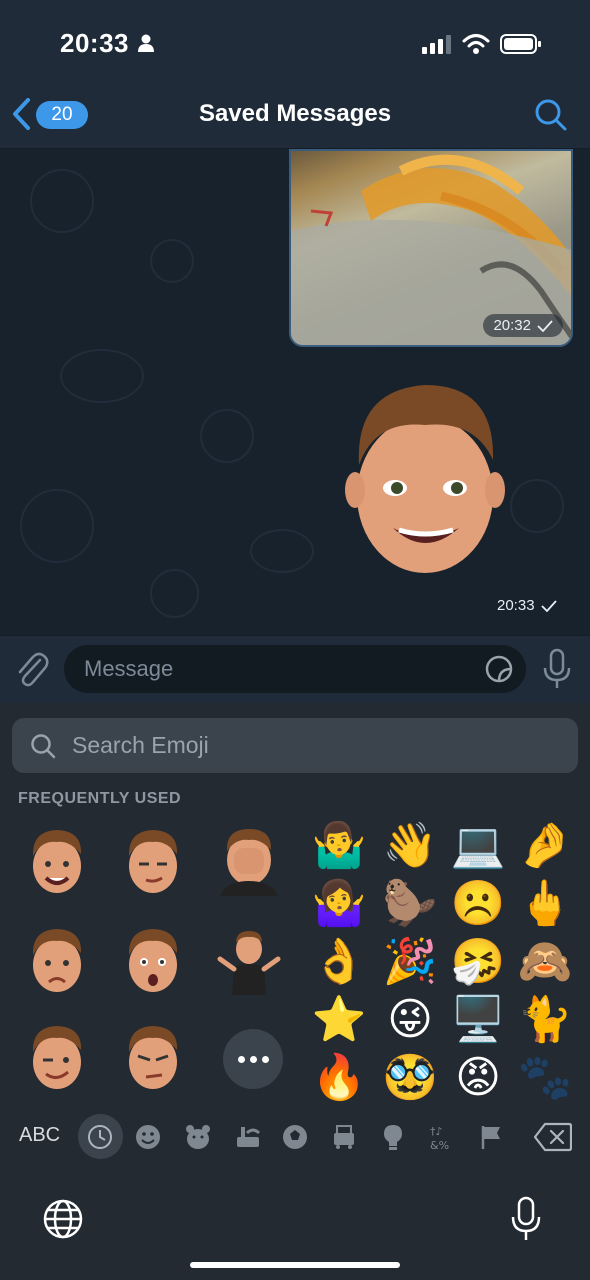  I want to click on person-icon, so click(146, 43).